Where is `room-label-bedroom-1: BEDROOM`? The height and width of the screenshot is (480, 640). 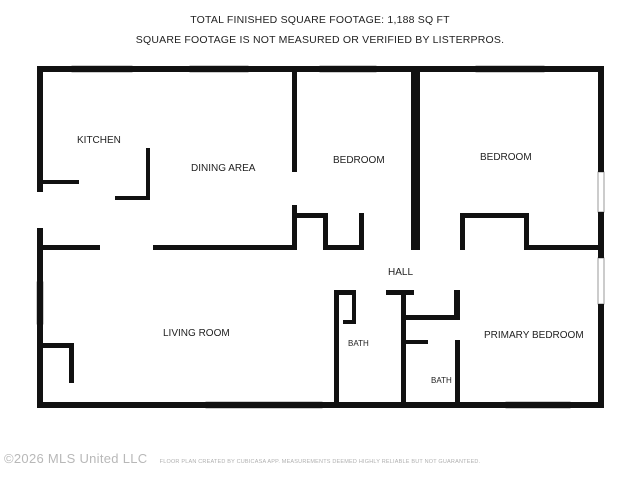
room-label-bedroom-1: BEDROOM is located at coordinates (359, 160).